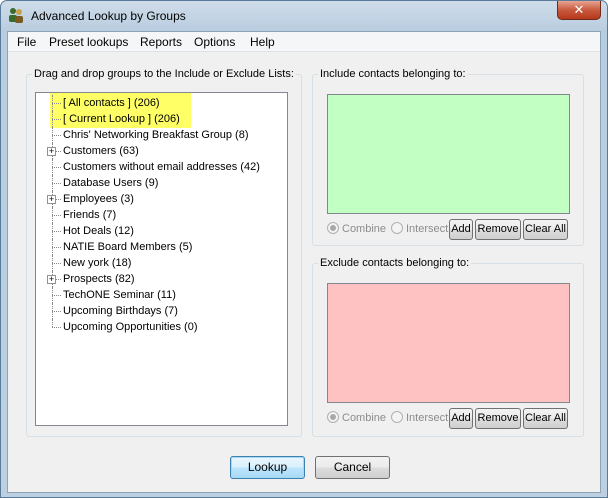 The width and height of the screenshot is (608, 498). What do you see at coordinates (161, 231) in the screenshot?
I see `tree-item: Hot Deals (12)` at bounding box center [161, 231].